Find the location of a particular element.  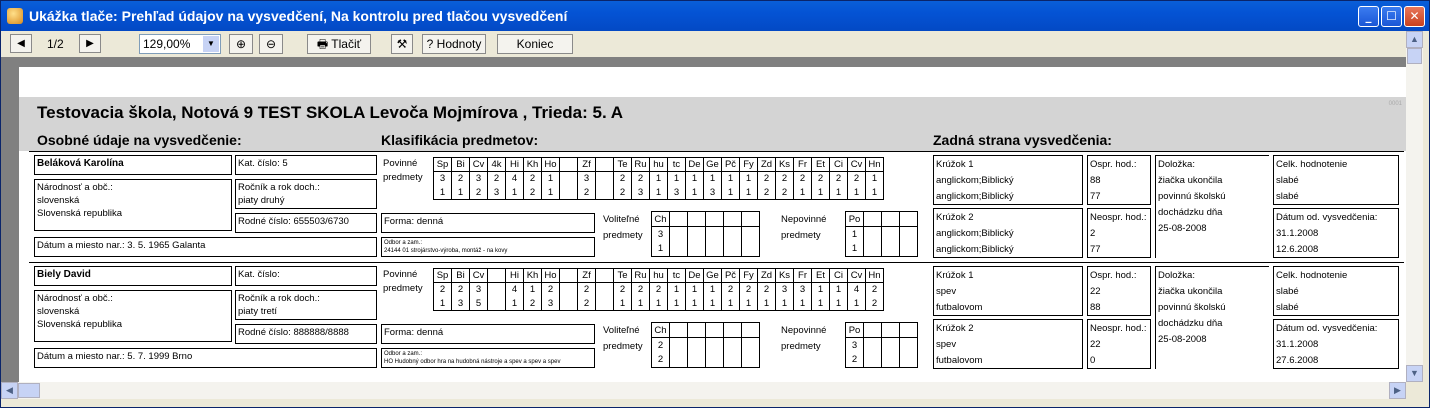

clause-line: 25-08-2008 is located at coordinates (1182, 228).